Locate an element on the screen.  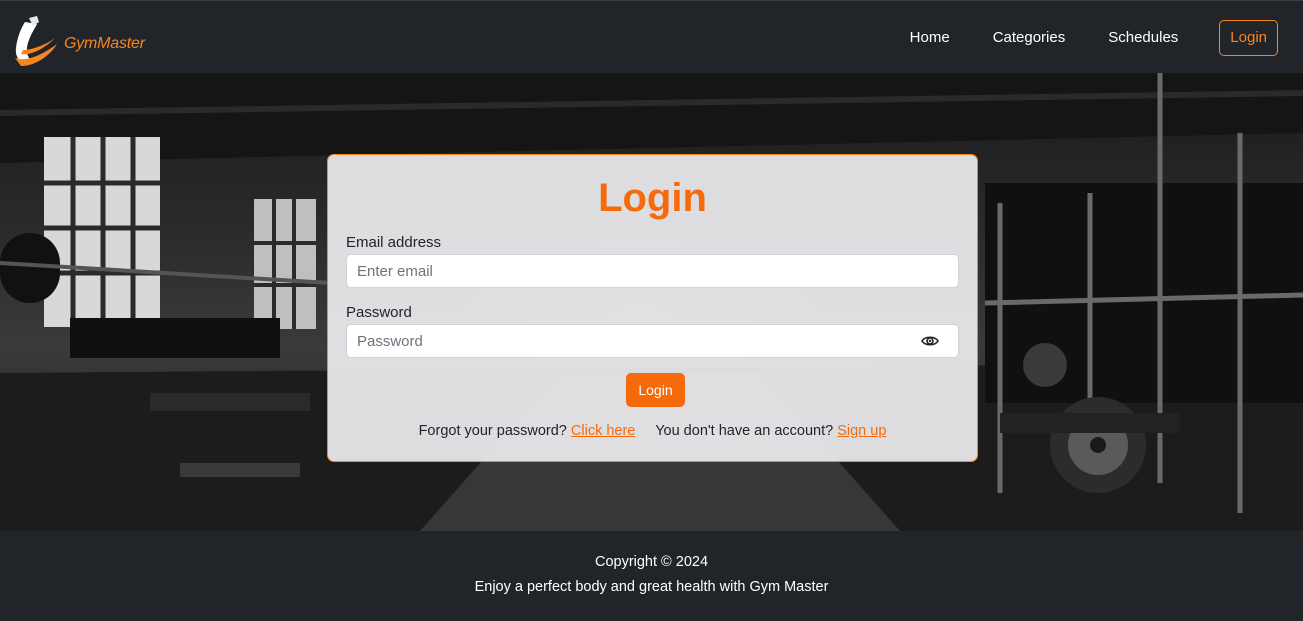
login-submit-button: Login is located at coordinates (655, 390).